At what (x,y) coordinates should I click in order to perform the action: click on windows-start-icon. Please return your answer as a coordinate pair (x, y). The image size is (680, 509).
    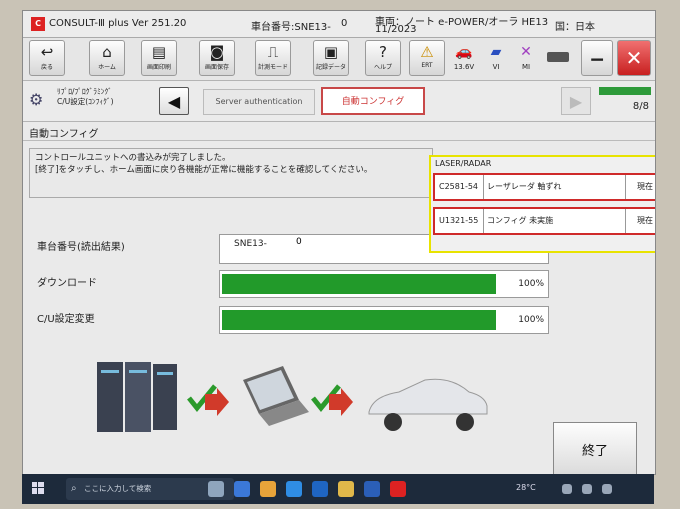
    Looking at the image, I should click on (38, 488).